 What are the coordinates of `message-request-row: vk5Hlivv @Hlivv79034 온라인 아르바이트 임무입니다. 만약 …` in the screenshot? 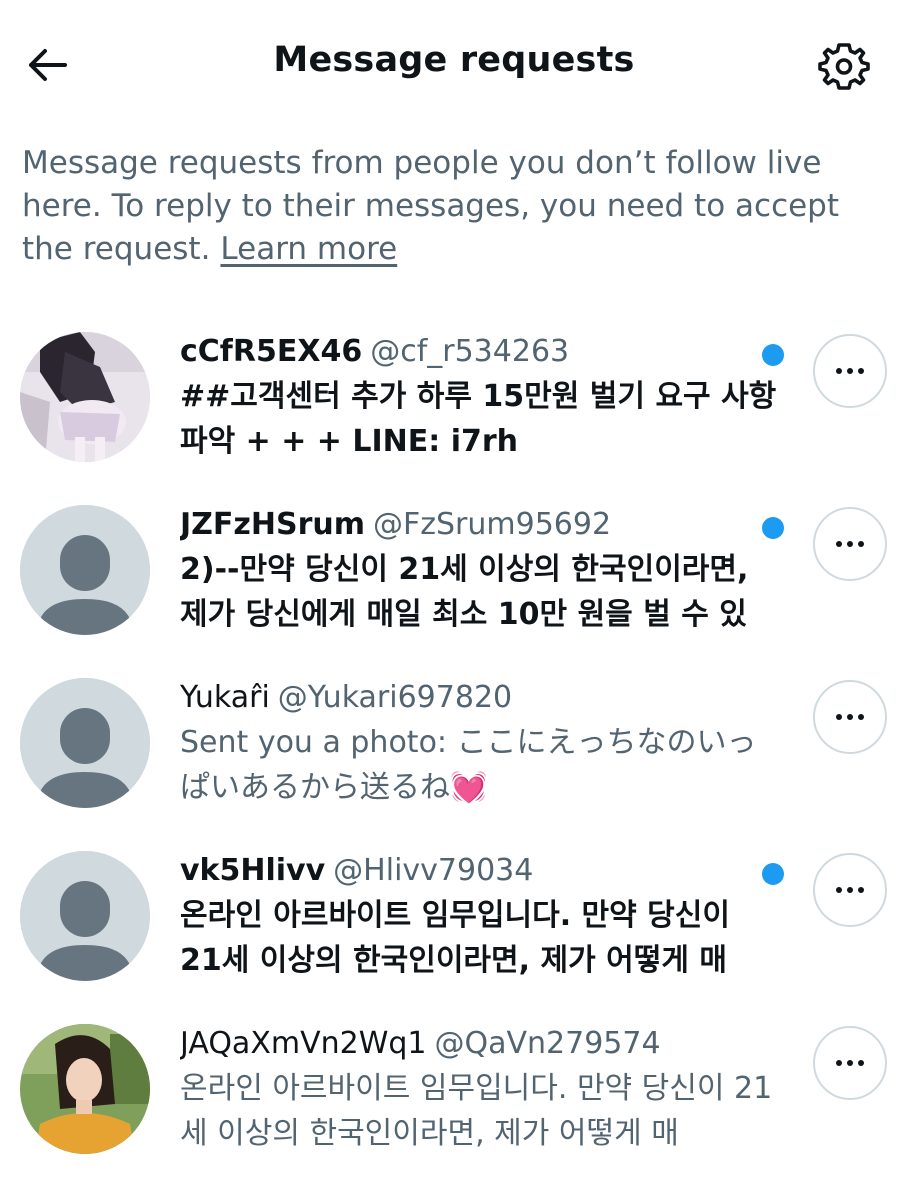 It's located at (454, 935).